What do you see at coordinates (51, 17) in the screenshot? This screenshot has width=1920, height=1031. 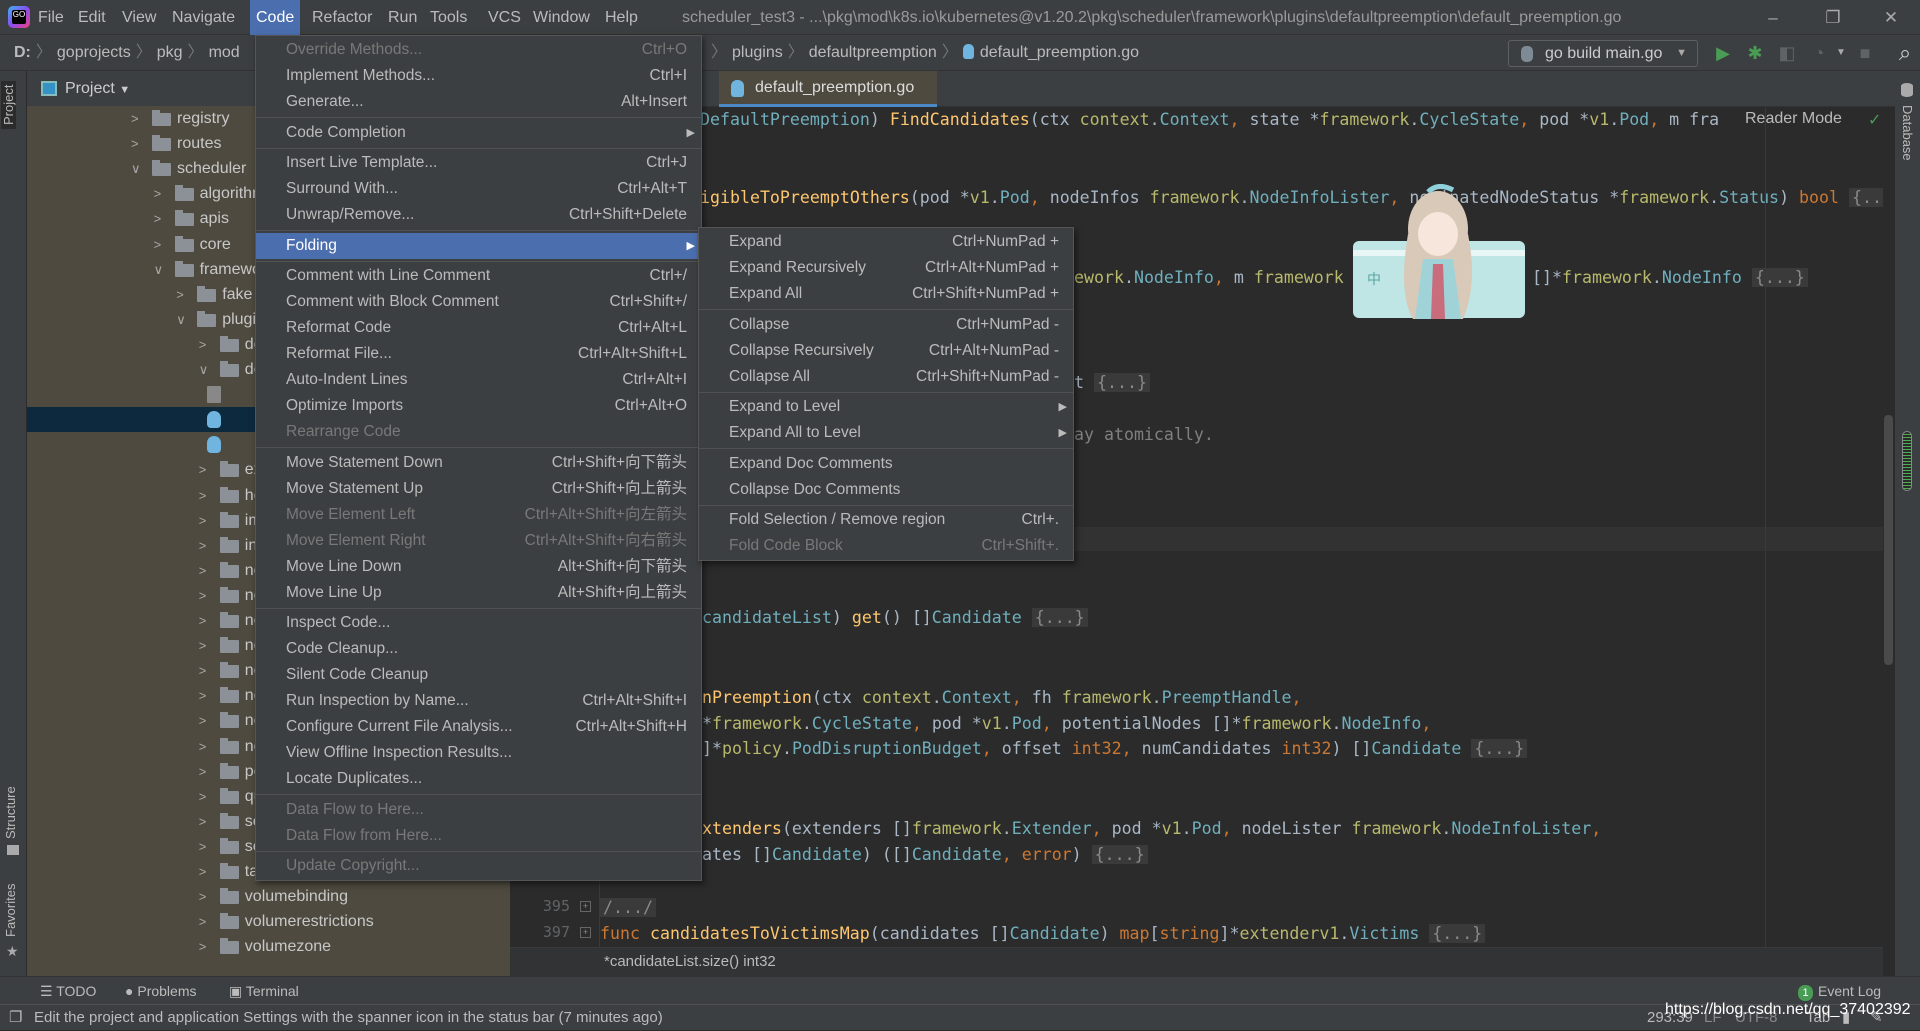 I see `menu-file: File` at bounding box center [51, 17].